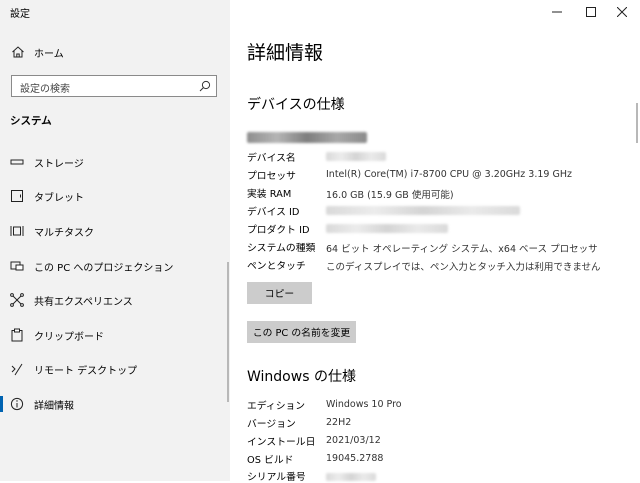  Describe the element at coordinates (86, 371) in the screenshot. I see `sidebar-item-label: リモート デスクトップ` at that location.